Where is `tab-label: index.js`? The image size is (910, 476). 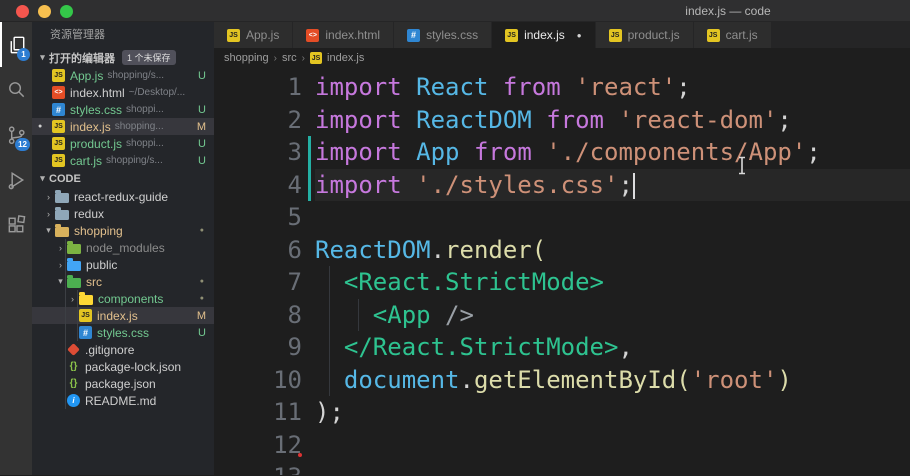 tab-label: index.js is located at coordinates (544, 35).